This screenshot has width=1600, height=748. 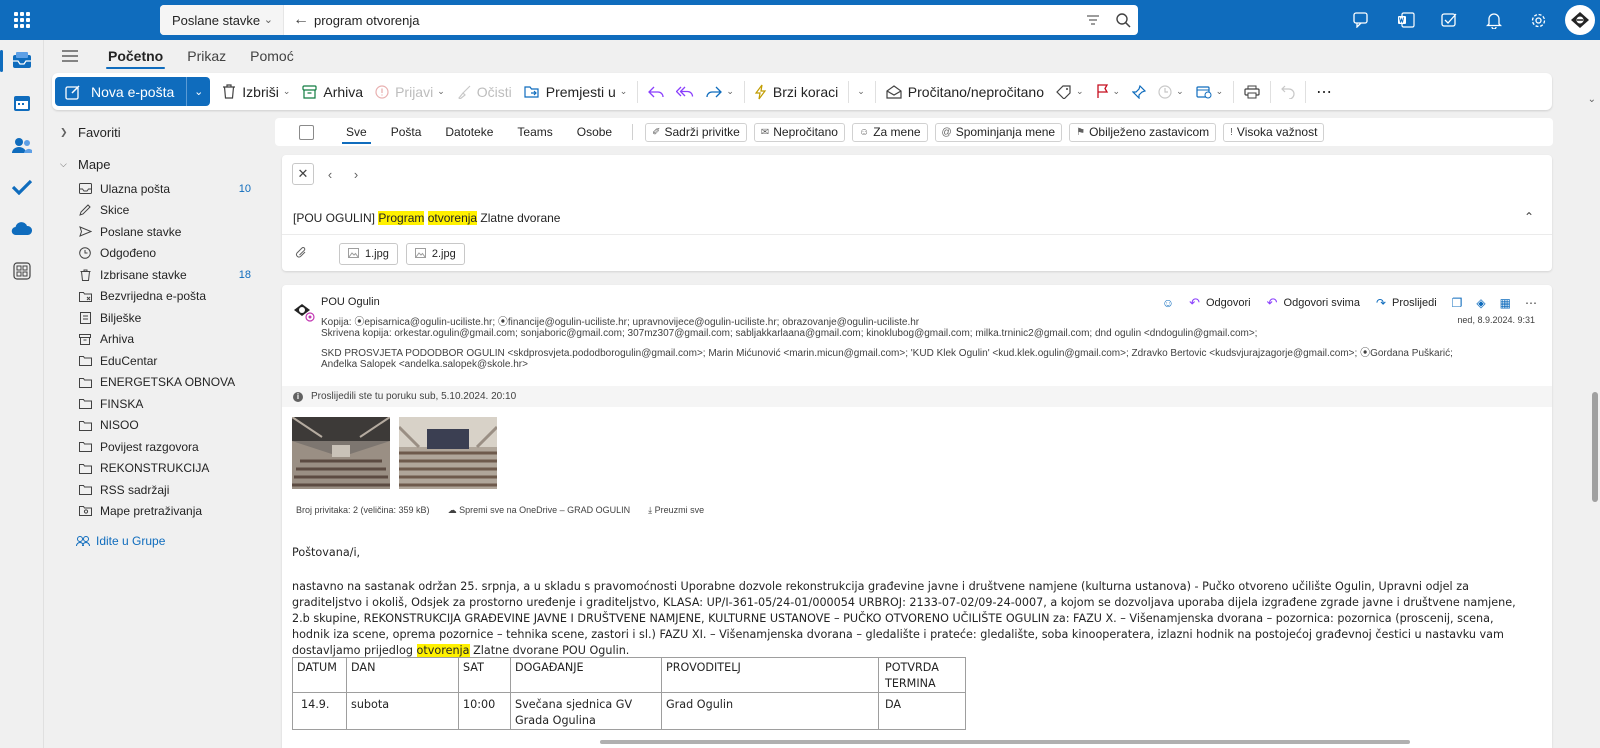 What do you see at coordinates (1005, 742) in the screenshot?
I see `horizontal-scrollbar` at bounding box center [1005, 742].